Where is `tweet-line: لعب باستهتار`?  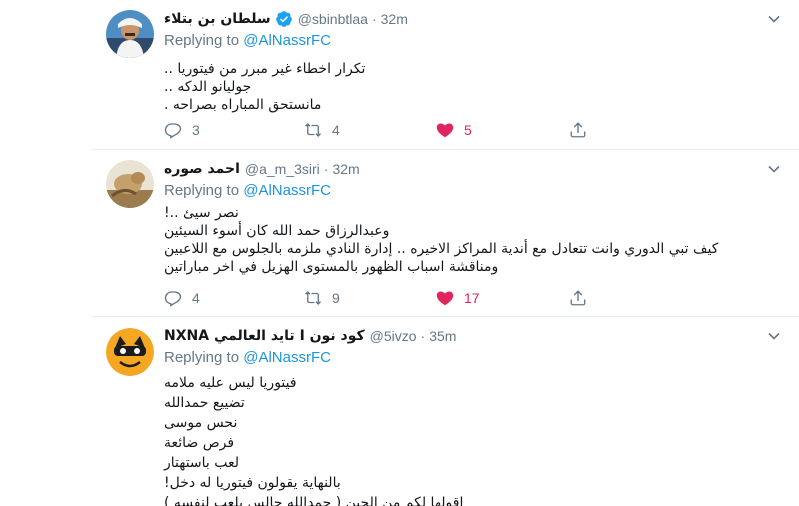
tweet-line: لعب باستهتار is located at coordinates (202, 463).